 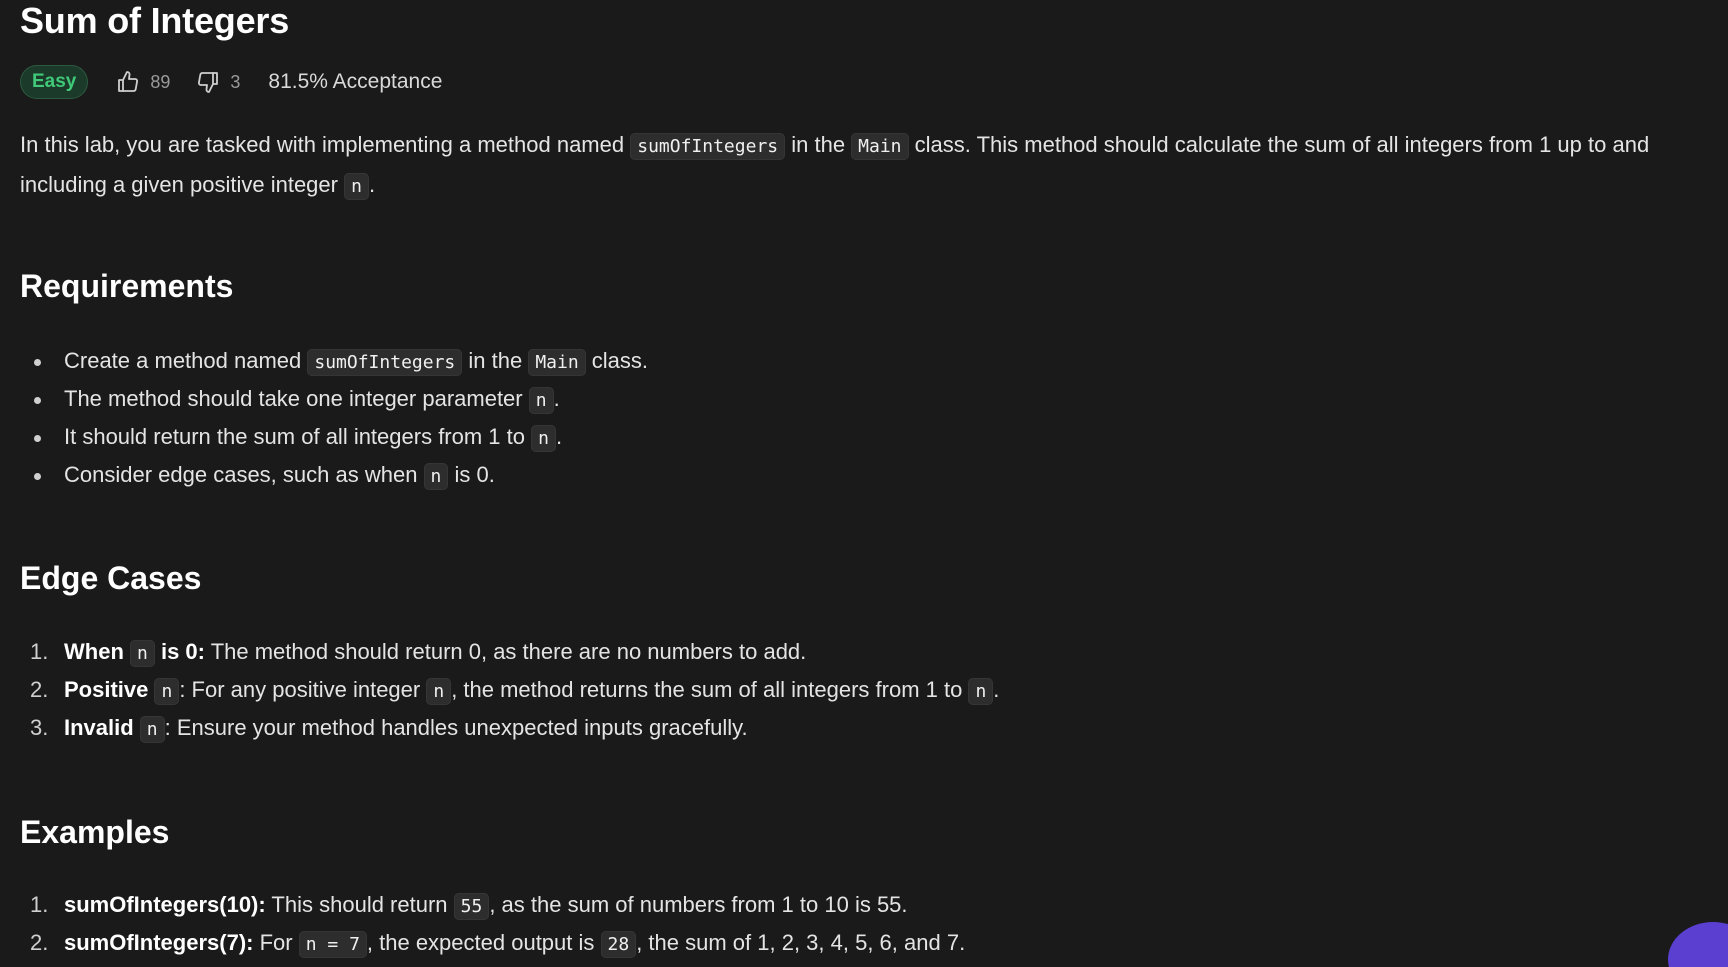 What do you see at coordinates (179, 651) in the screenshot?
I see `item-bold: is 0:` at bounding box center [179, 651].